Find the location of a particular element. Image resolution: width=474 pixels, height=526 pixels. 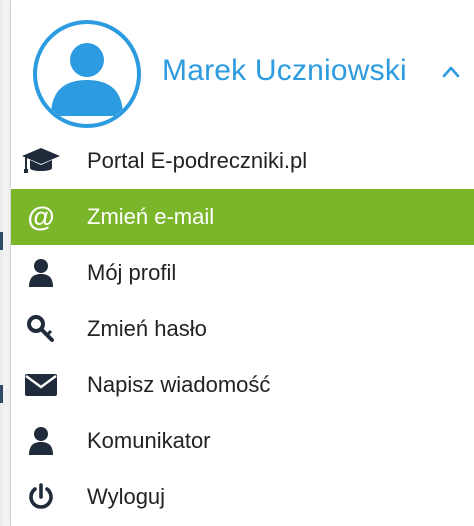

menu-item-label: Zmień e-mail is located at coordinates (151, 216).